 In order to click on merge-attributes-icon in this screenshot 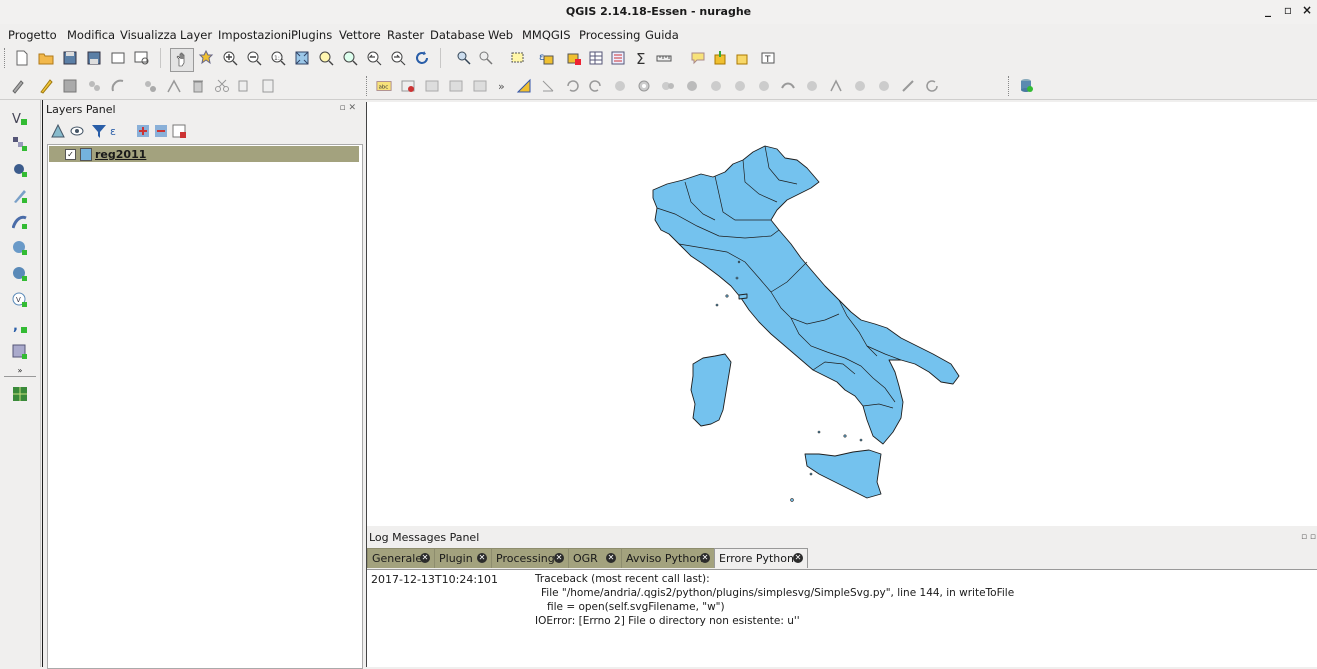, I will do `click(884, 86)`.